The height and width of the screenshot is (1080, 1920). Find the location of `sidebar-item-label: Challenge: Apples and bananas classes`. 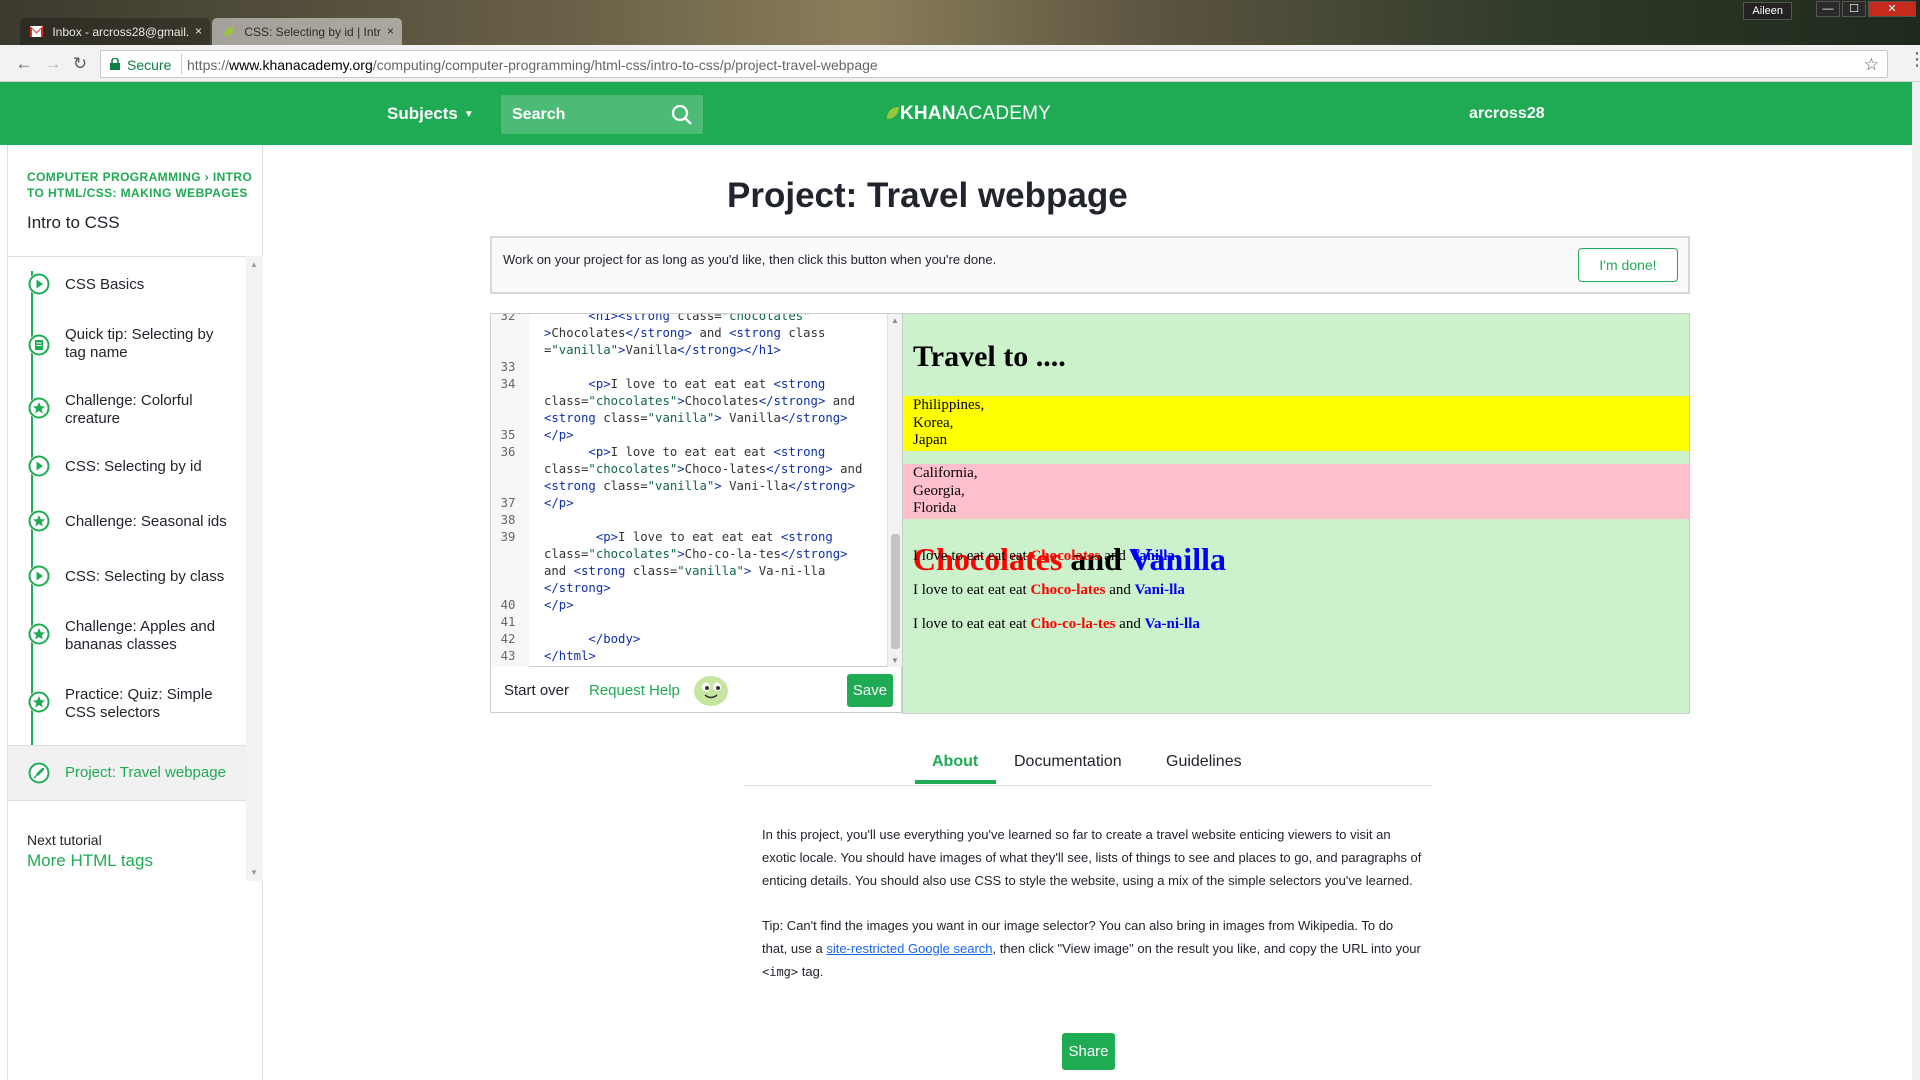

sidebar-item-label: Challenge: Apples and bananas classes is located at coordinates (140, 635).